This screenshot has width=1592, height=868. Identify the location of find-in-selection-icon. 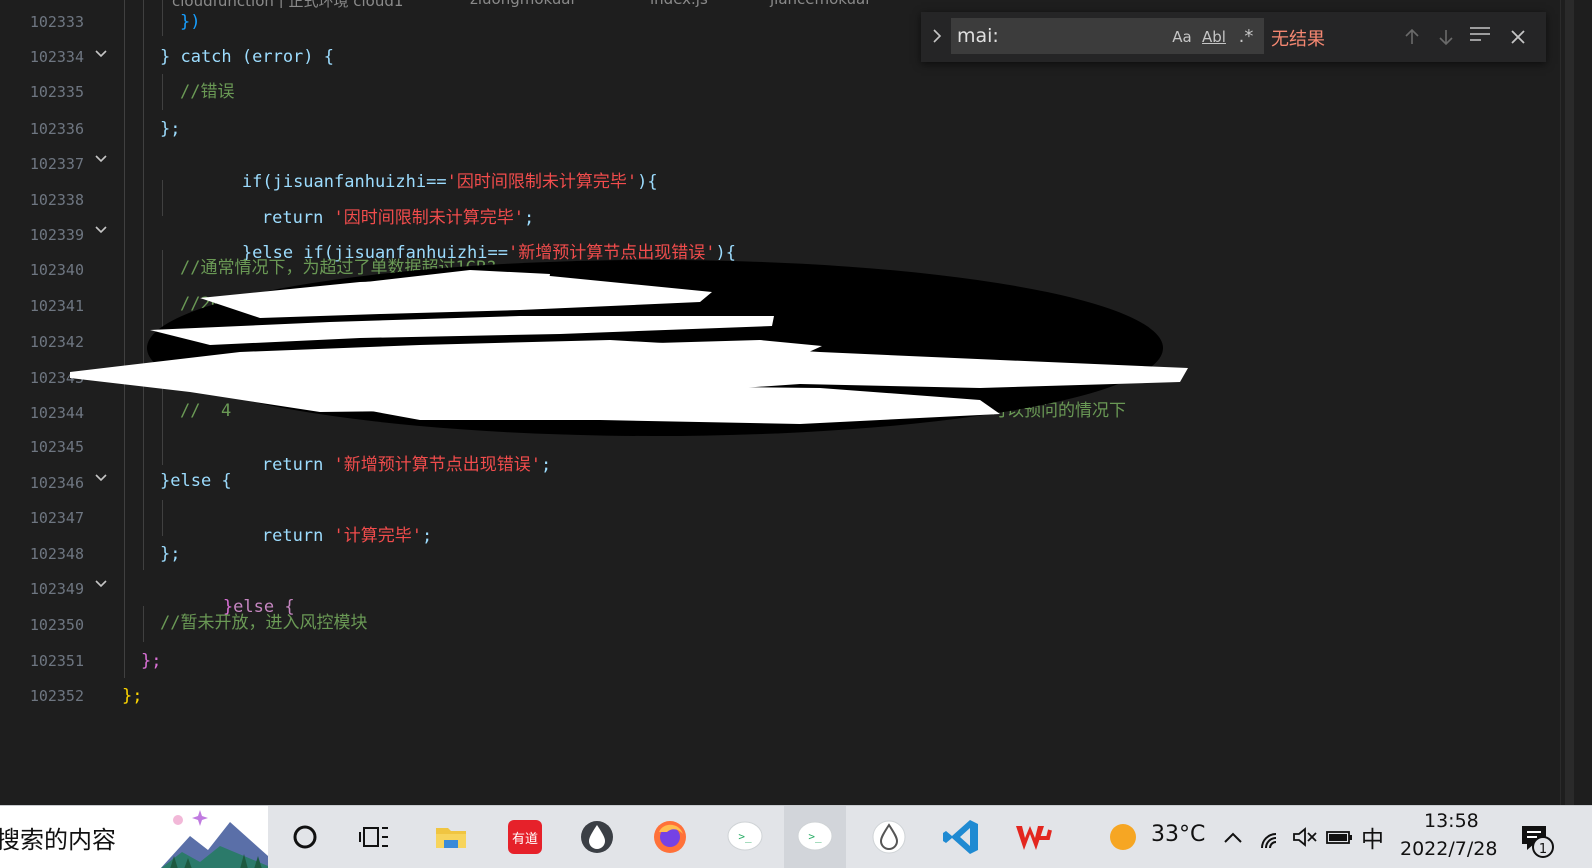
(1480, 35).